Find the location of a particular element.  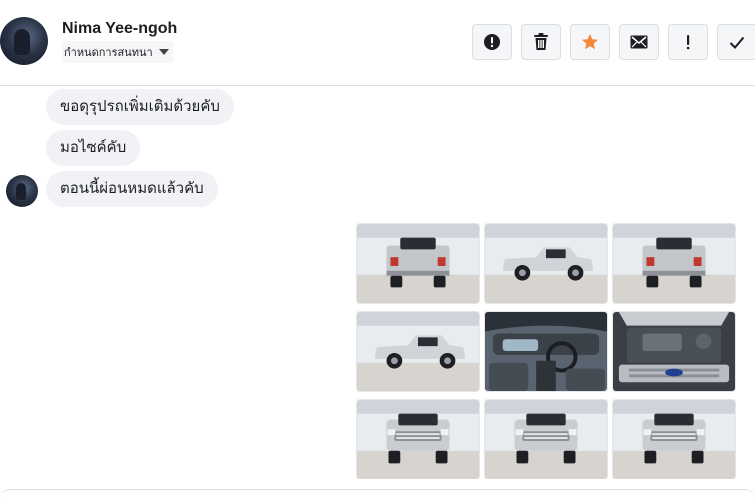

star-icon is located at coordinates (590, 42).